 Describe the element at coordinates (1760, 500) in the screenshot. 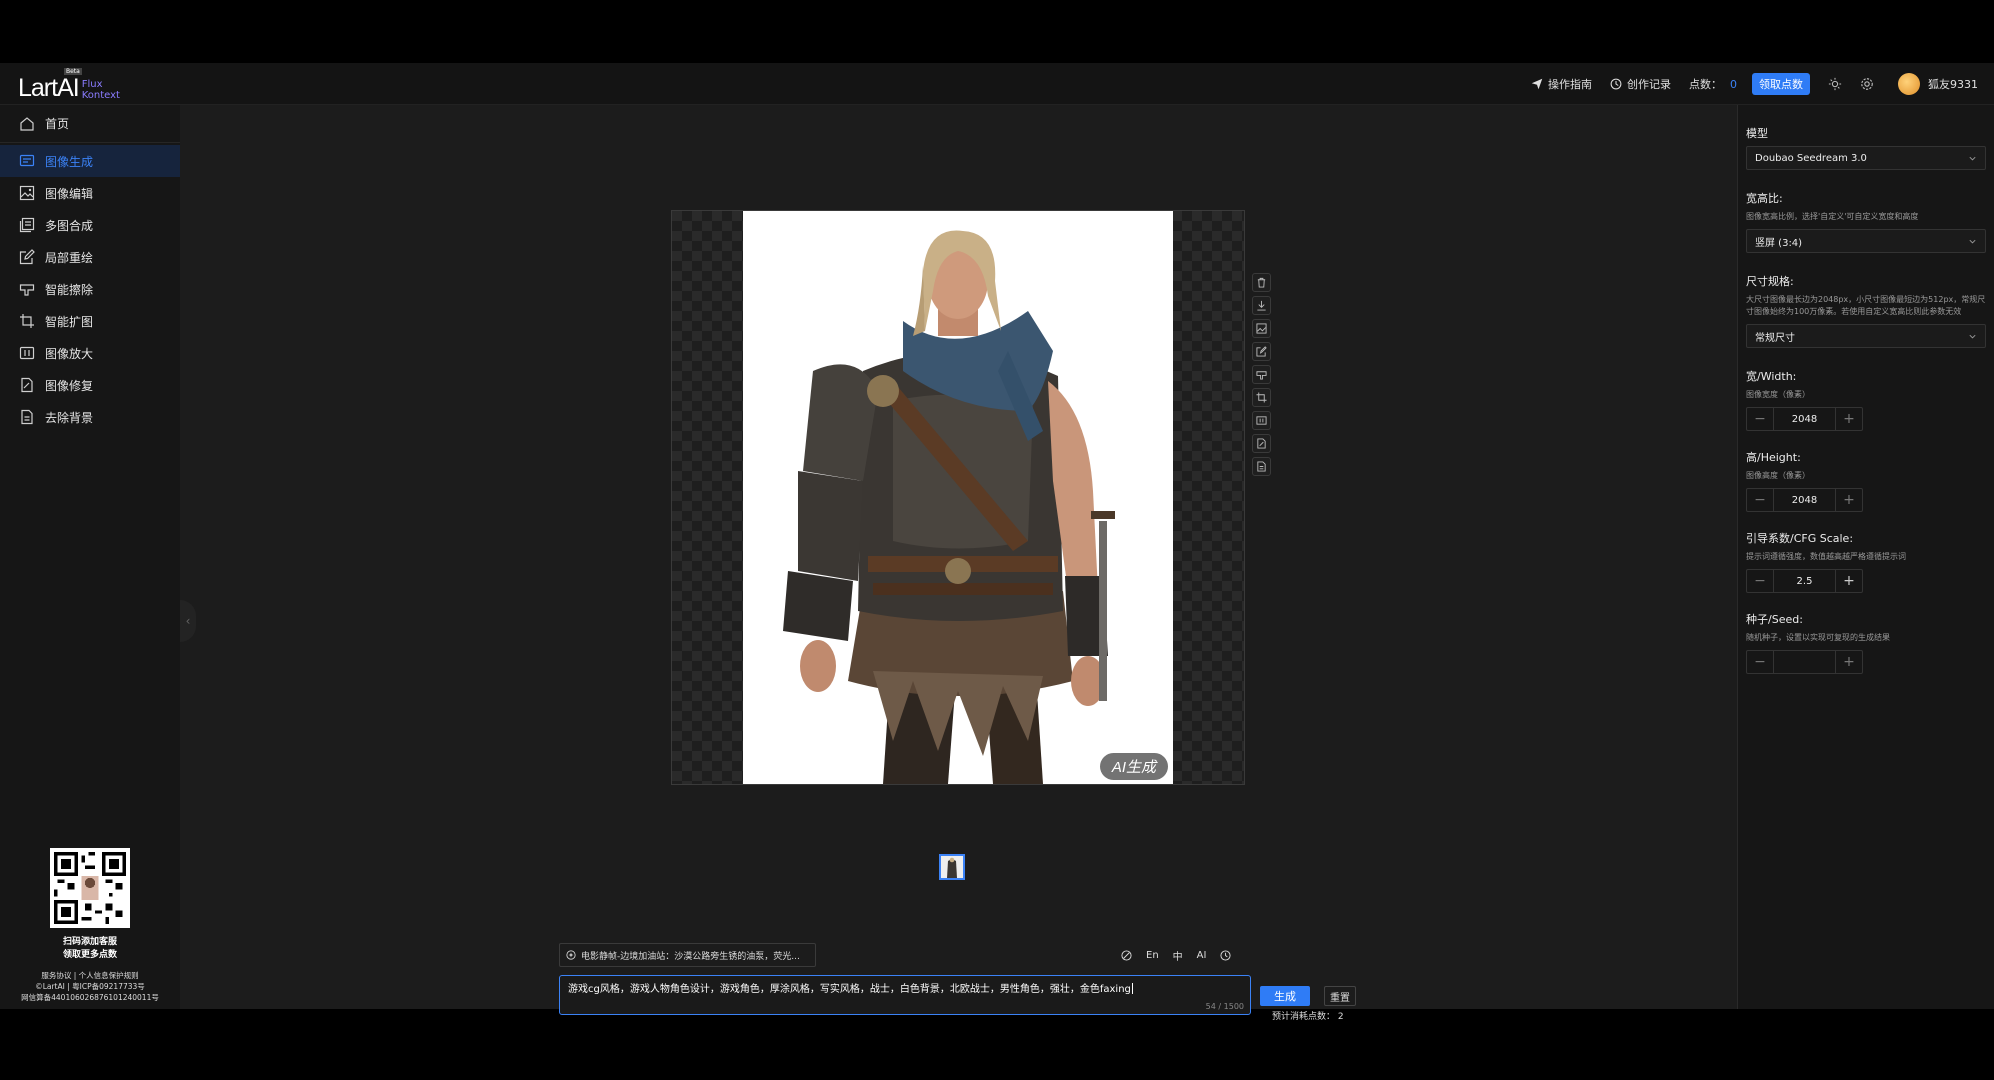

I see `height-decrement-button: −` at that location.